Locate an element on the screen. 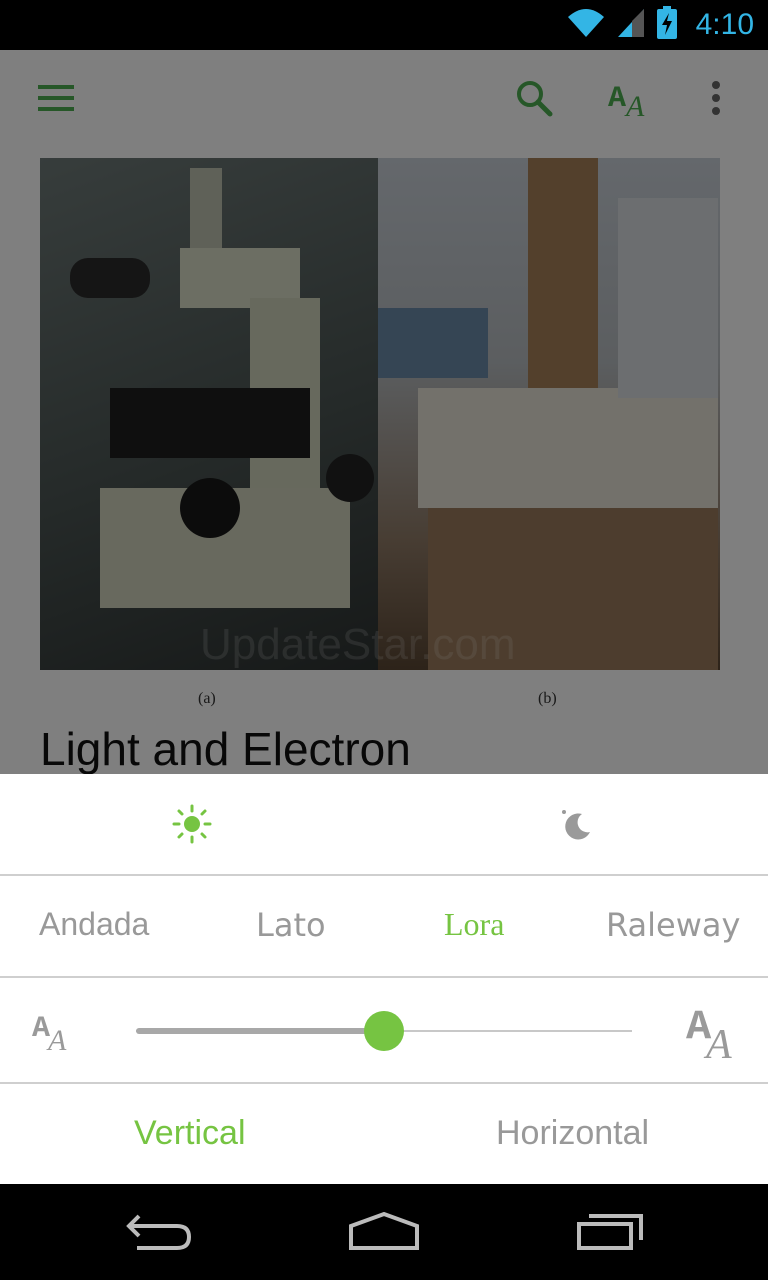 Image resolution: width=768 pixels, height=1280 pixels. orientation-horizontal: Horizontal is located at coordinates (572, 1133).